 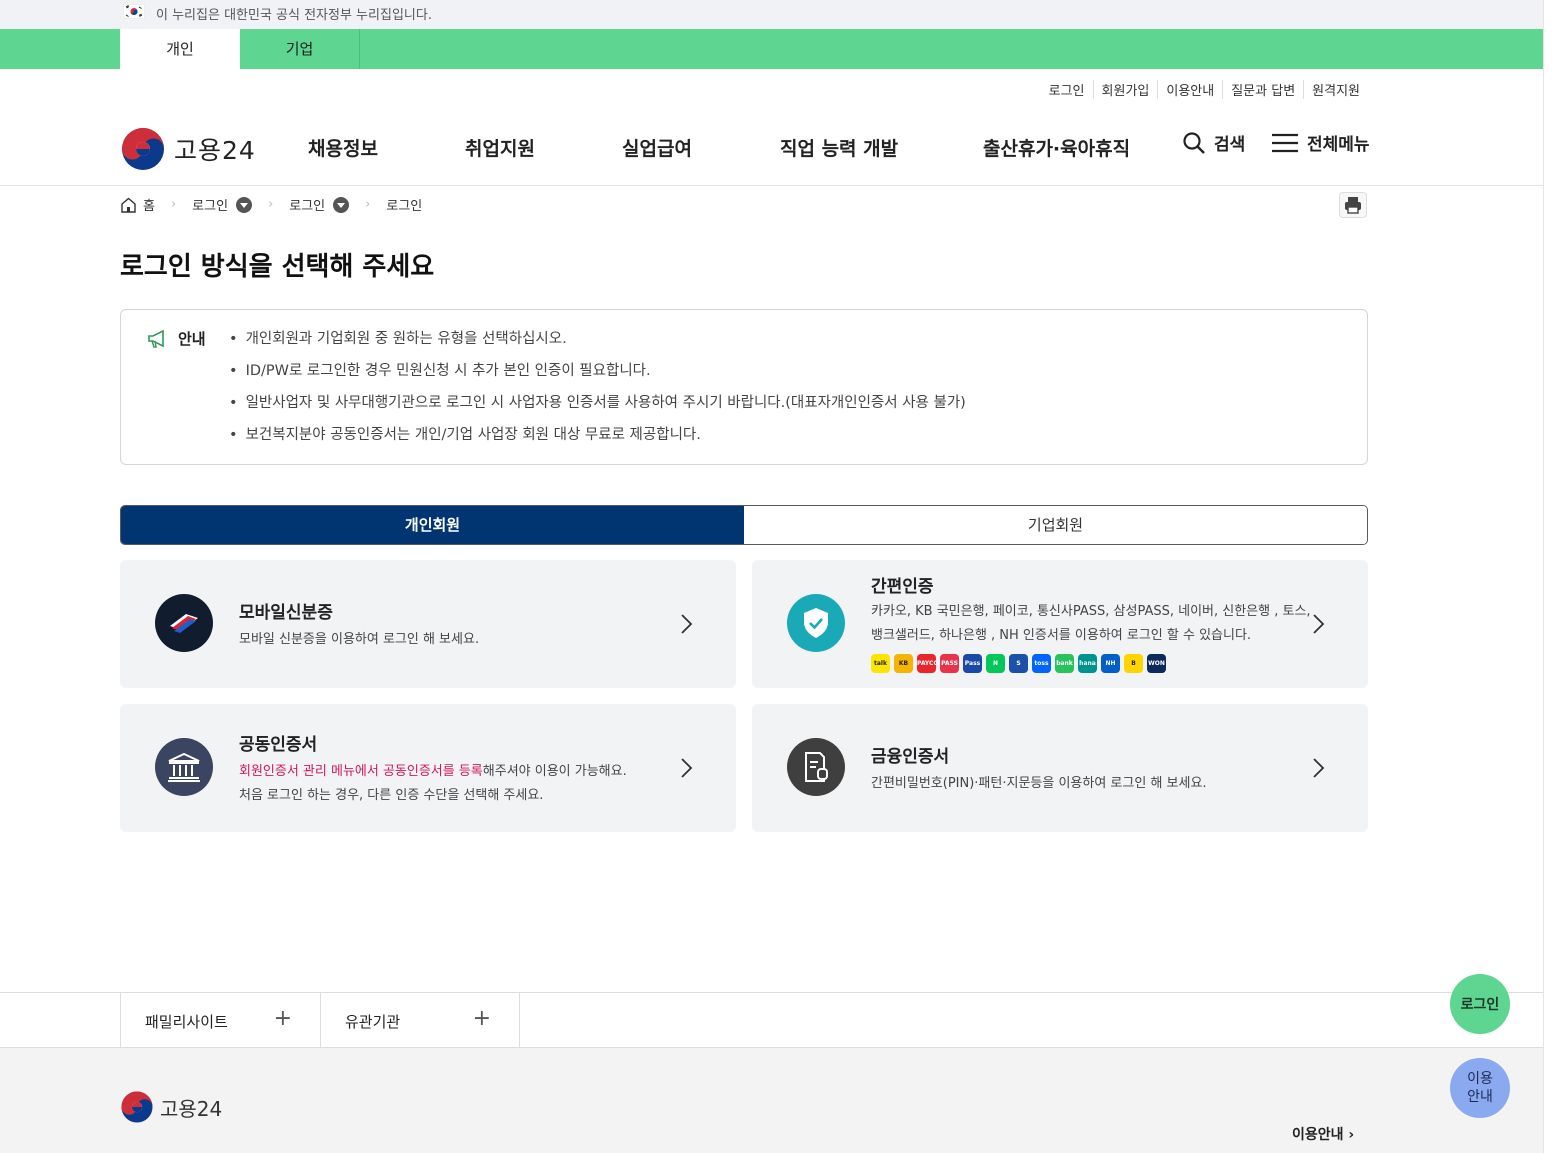 What do you see at coordinates (300, 49) in the screenshot?
I see `tab-business: 기업` at bounding box center [300, 49].